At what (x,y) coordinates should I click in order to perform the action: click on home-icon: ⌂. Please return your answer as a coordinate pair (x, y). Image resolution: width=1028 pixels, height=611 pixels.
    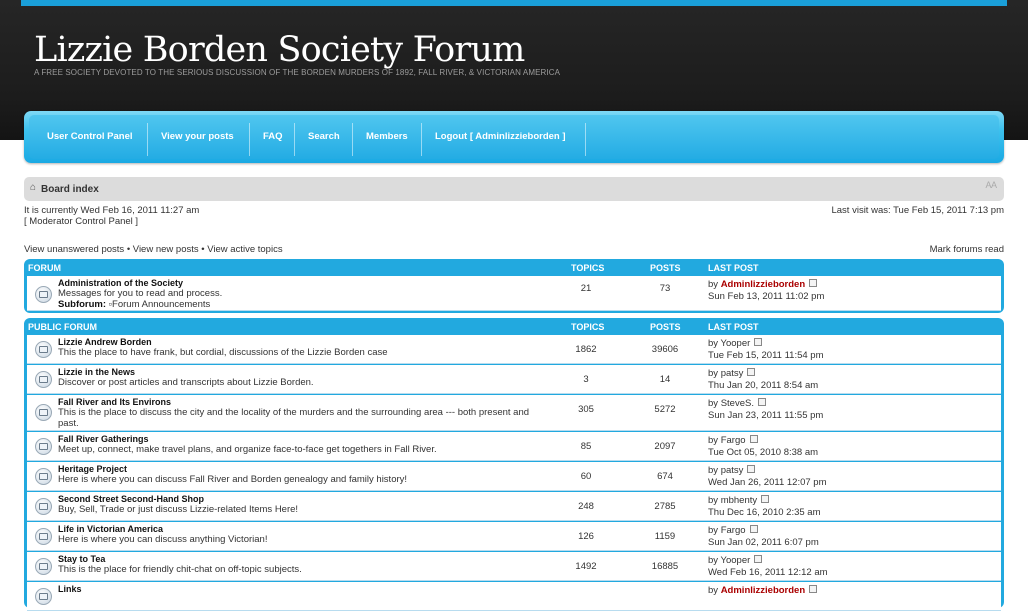
    Looking at the image, I should click on (33, 187).